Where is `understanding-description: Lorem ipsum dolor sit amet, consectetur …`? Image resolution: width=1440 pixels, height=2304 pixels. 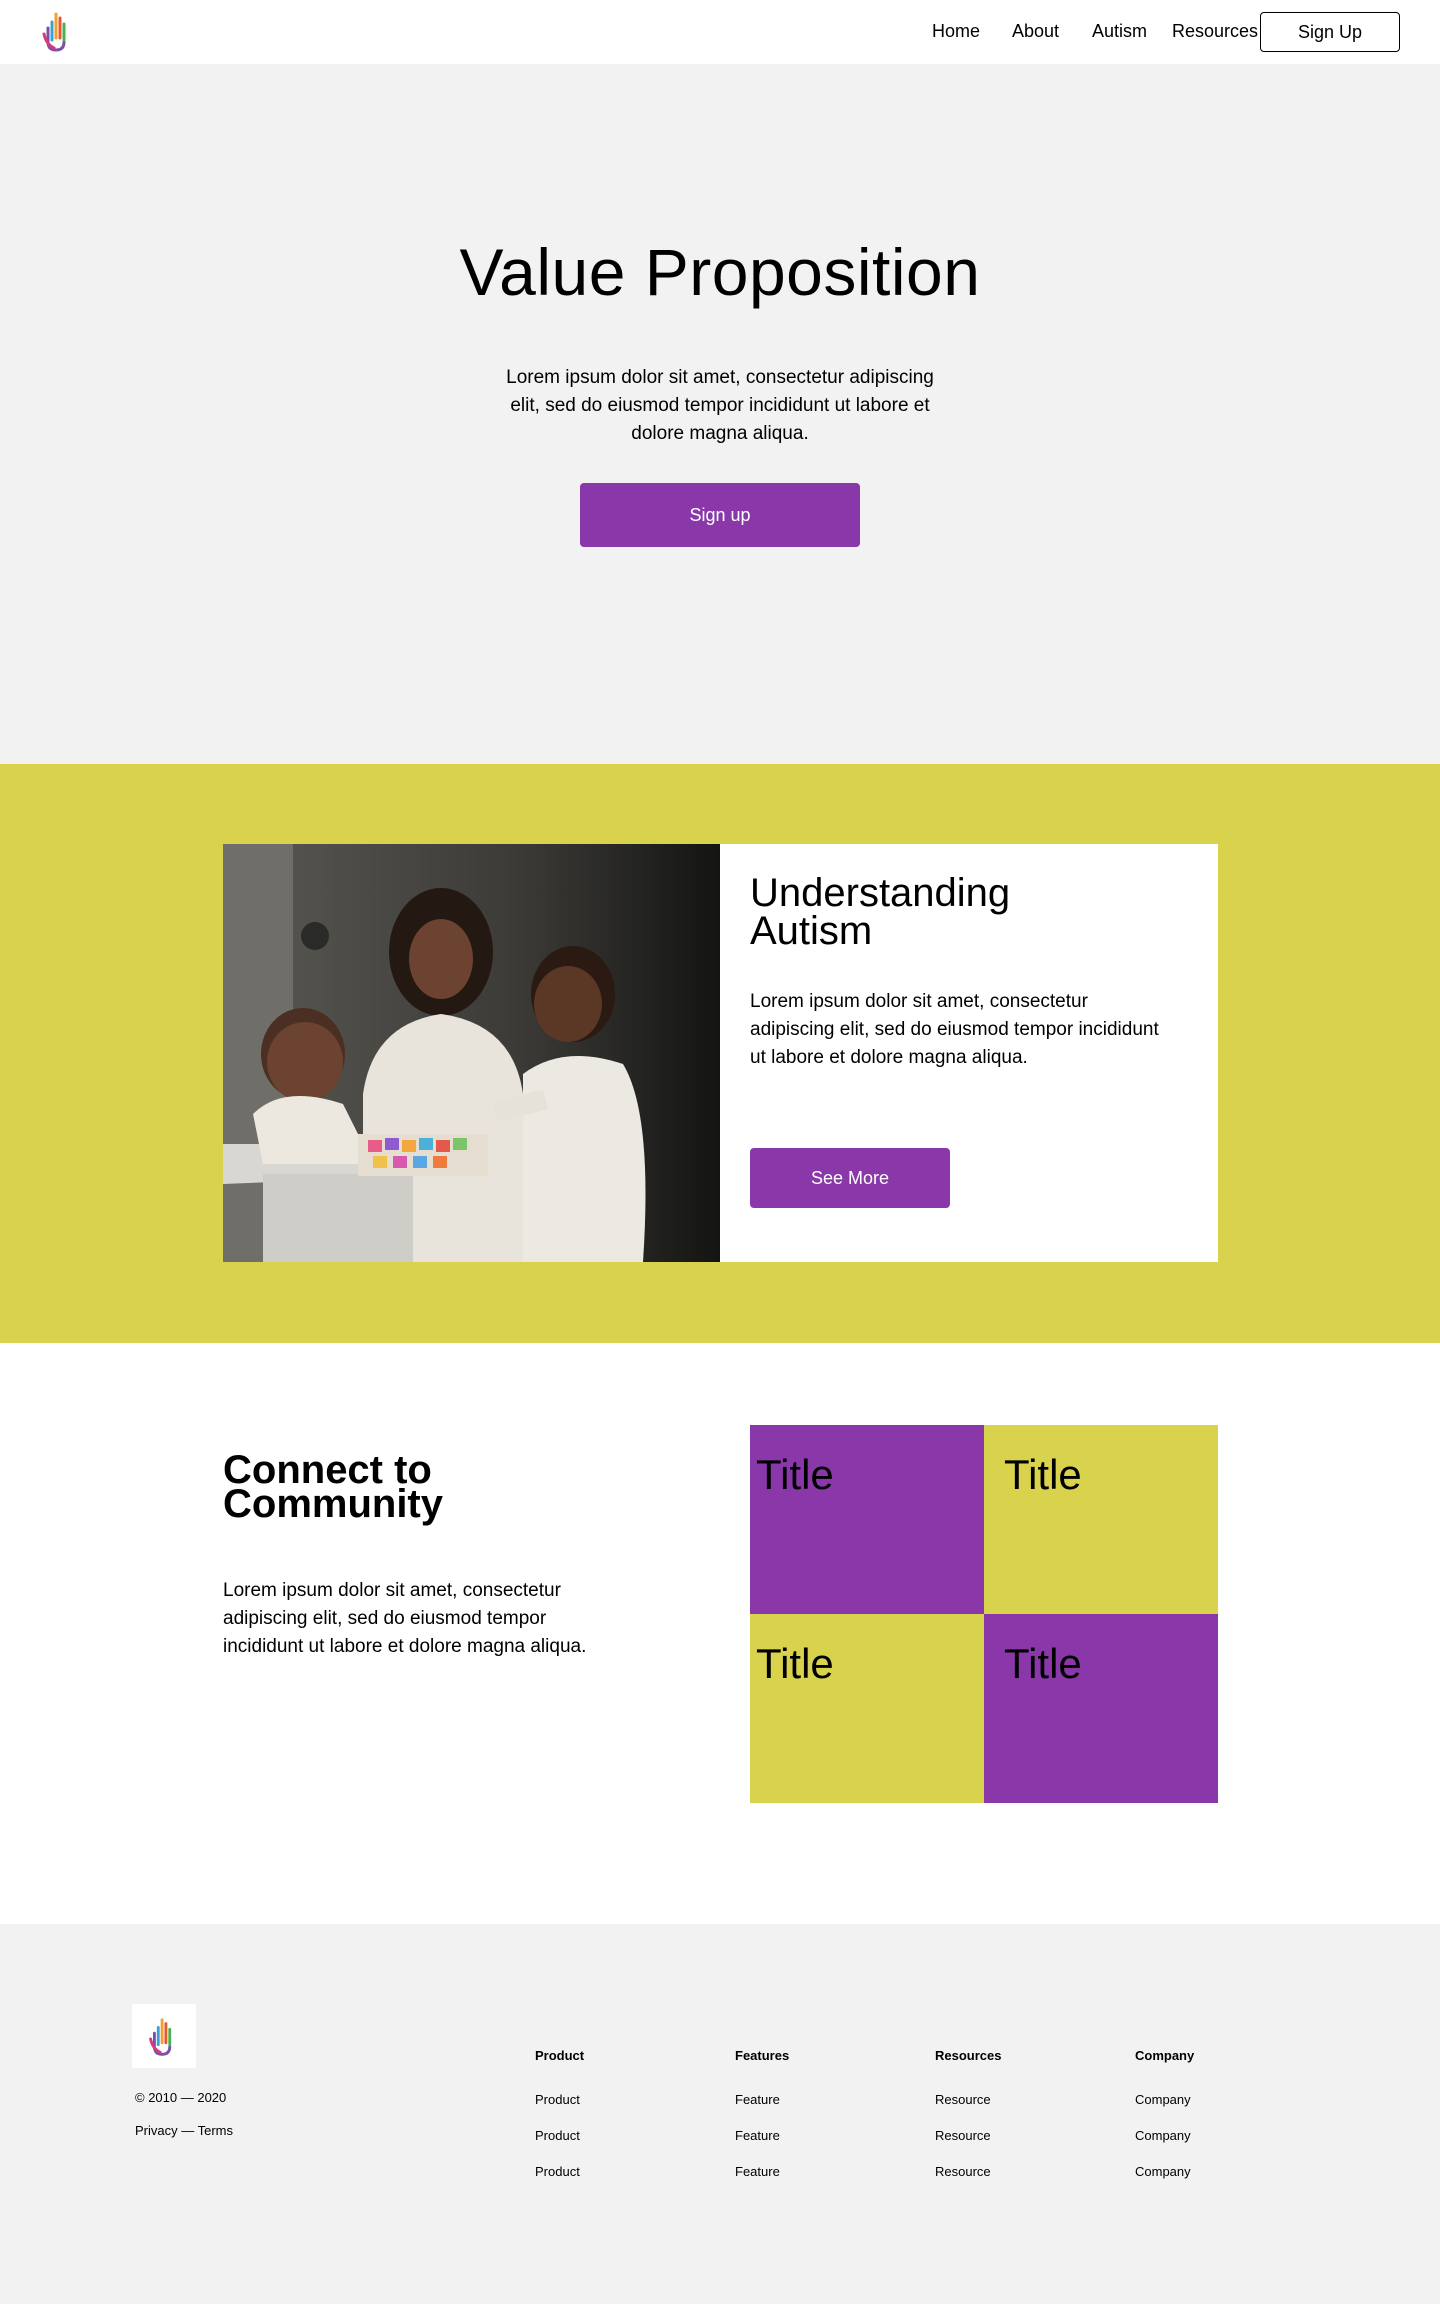
understanding-description: Lorem ipsum dolor sit amet, consectetur … is located at coordinates (954, 1029).